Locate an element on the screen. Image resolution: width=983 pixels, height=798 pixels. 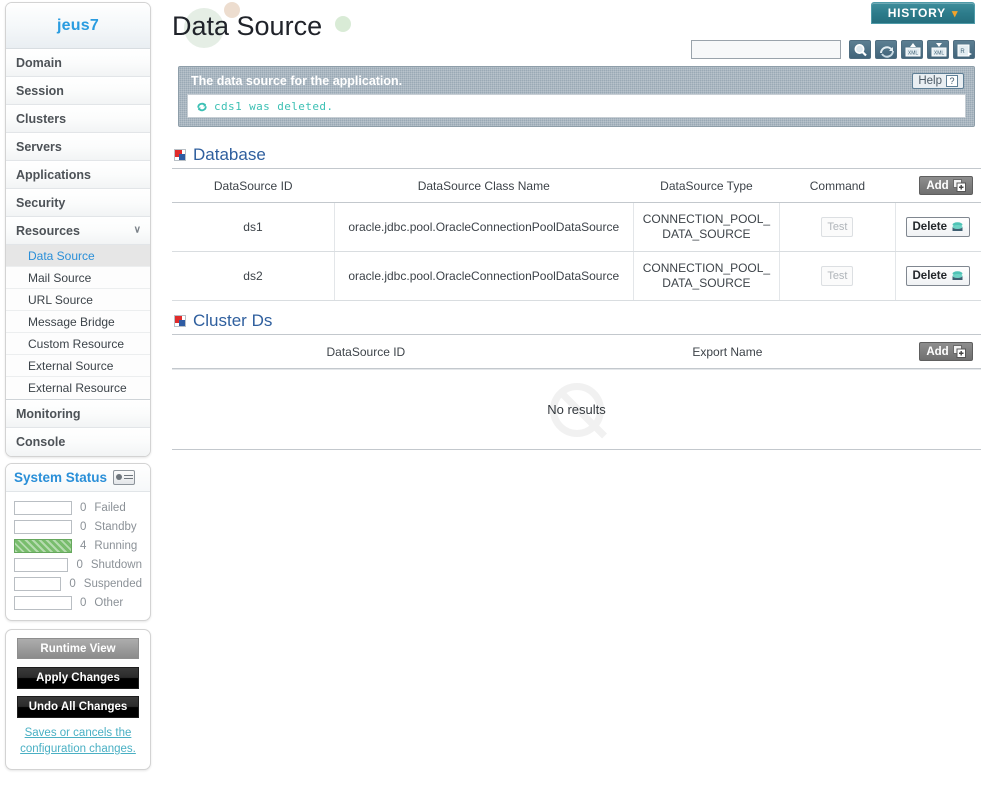
page-title-area: Data Source is located at coordinates (261, 25).